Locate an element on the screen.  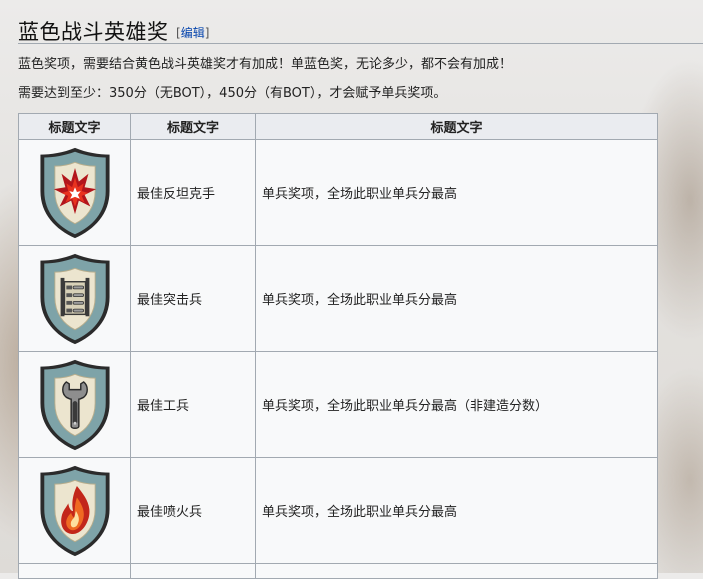
table-row-partial is located at coordinates (338, 571).